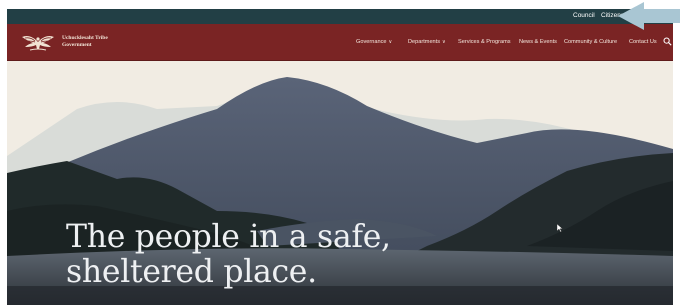 The height and width of the screenshot is (305, 680). What do you see at coordinates (538, 42) in the screenshot?
I see `nav-item-news-events: News & Events` at bounding box center [538, 42].